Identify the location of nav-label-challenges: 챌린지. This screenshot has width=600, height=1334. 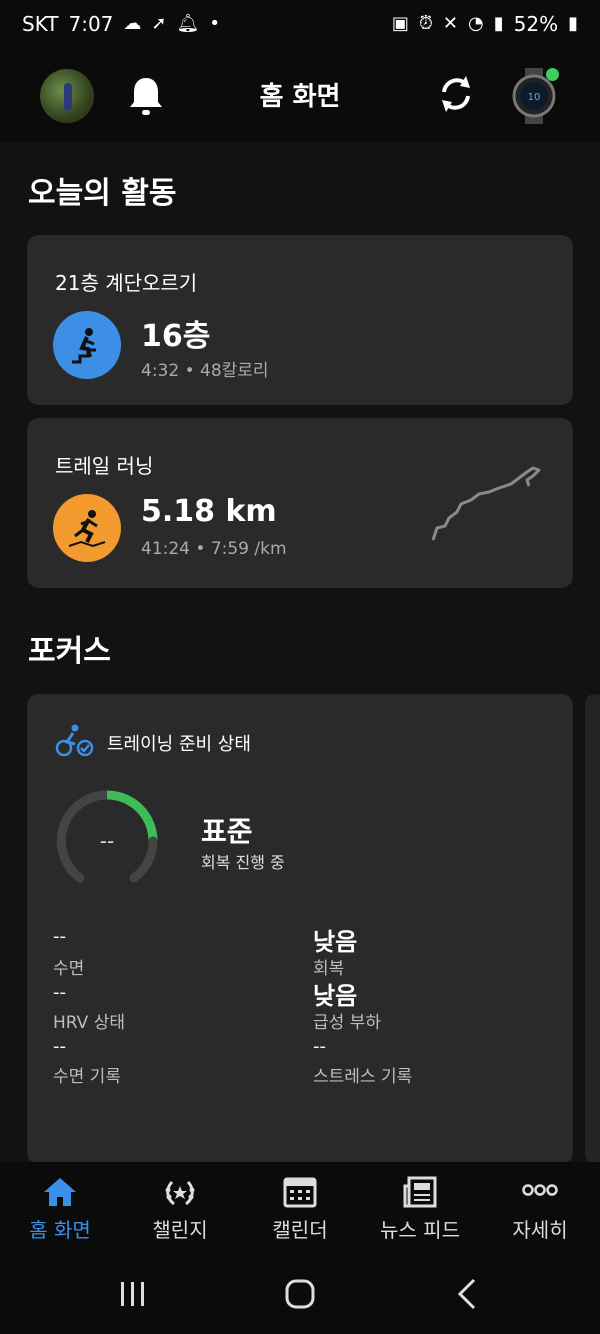
(180, 1230).